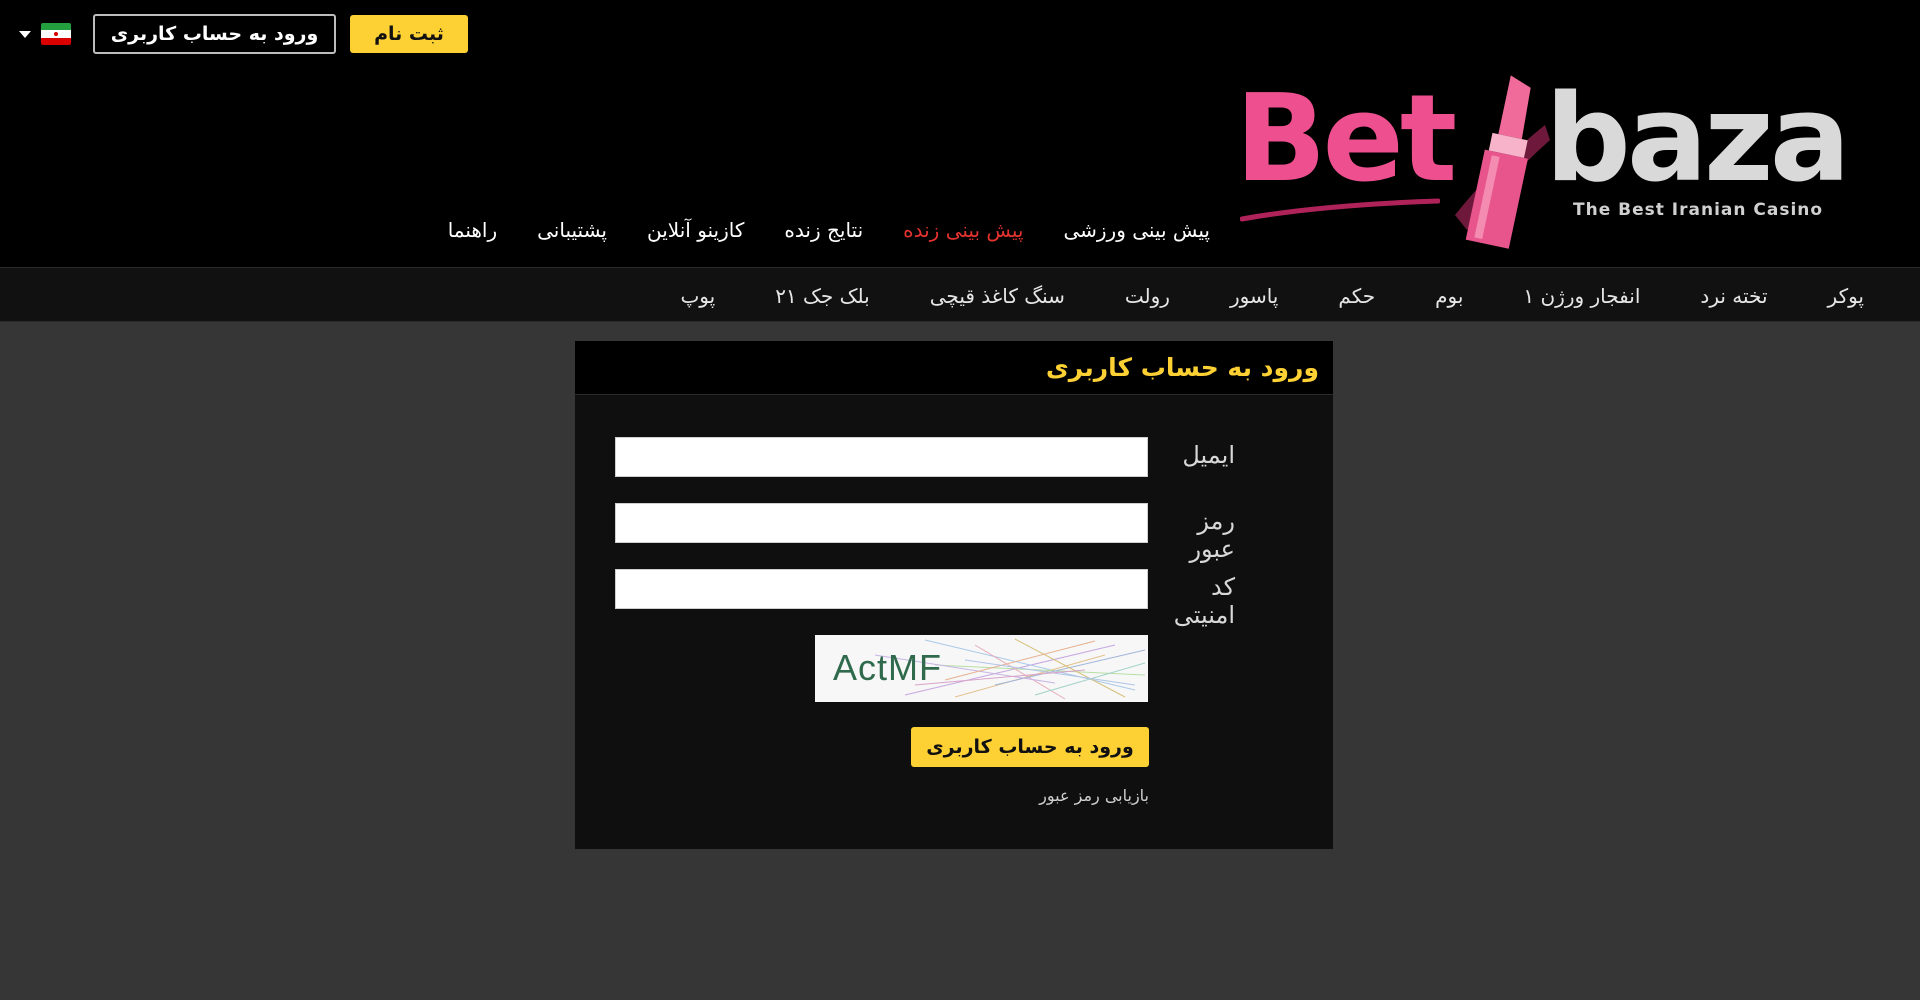  I want to click on nav-support: پشتیبانی, so click(572, 230).